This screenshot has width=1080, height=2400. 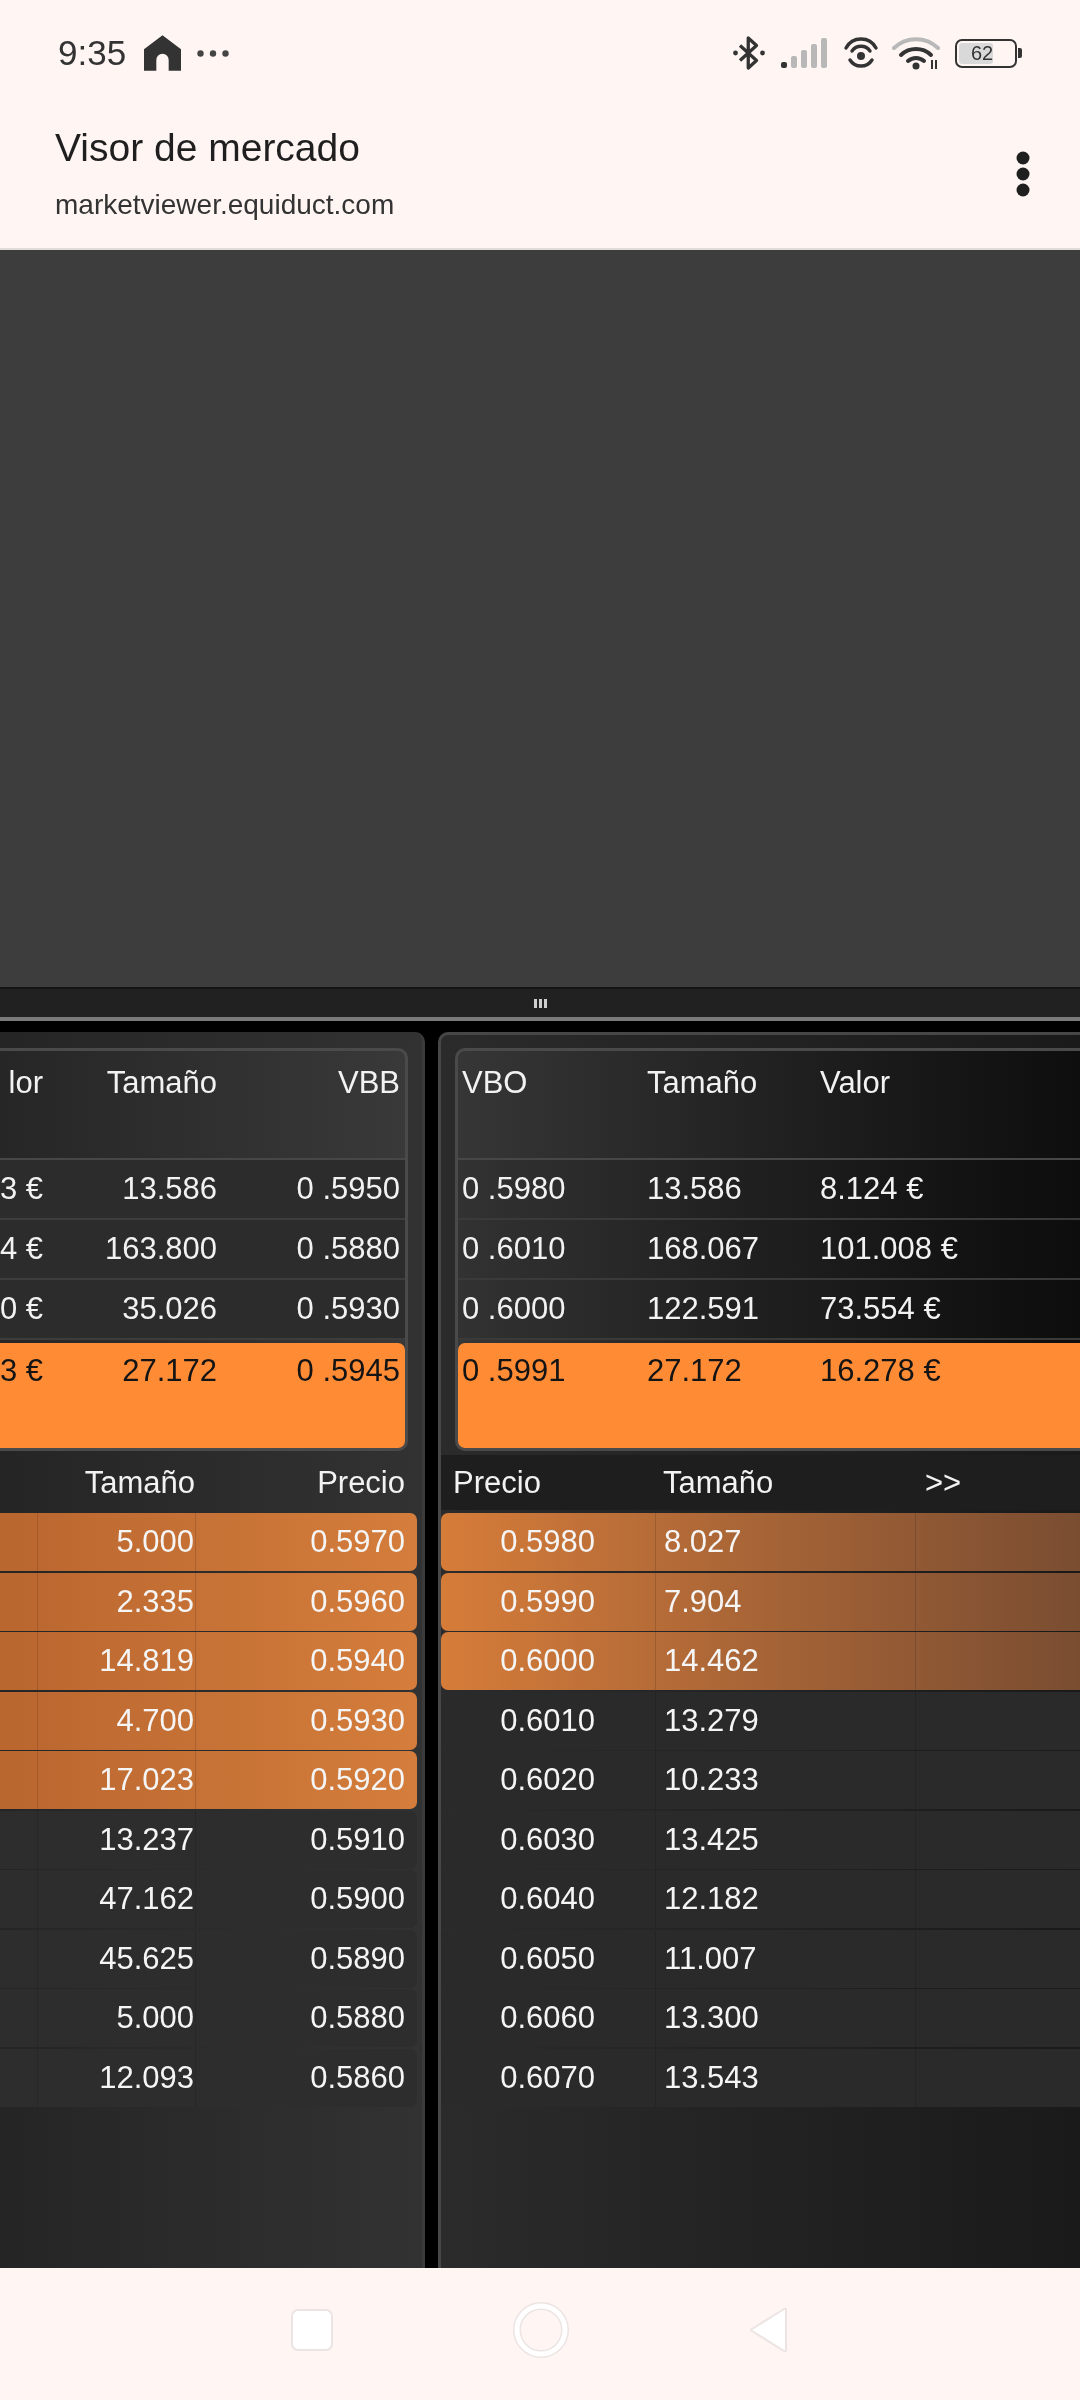 What do you see at coordinates (208, 2077) in the screenshot?
I see `order-row: 12.093 0.5860` at bounding box center [208, 2077].